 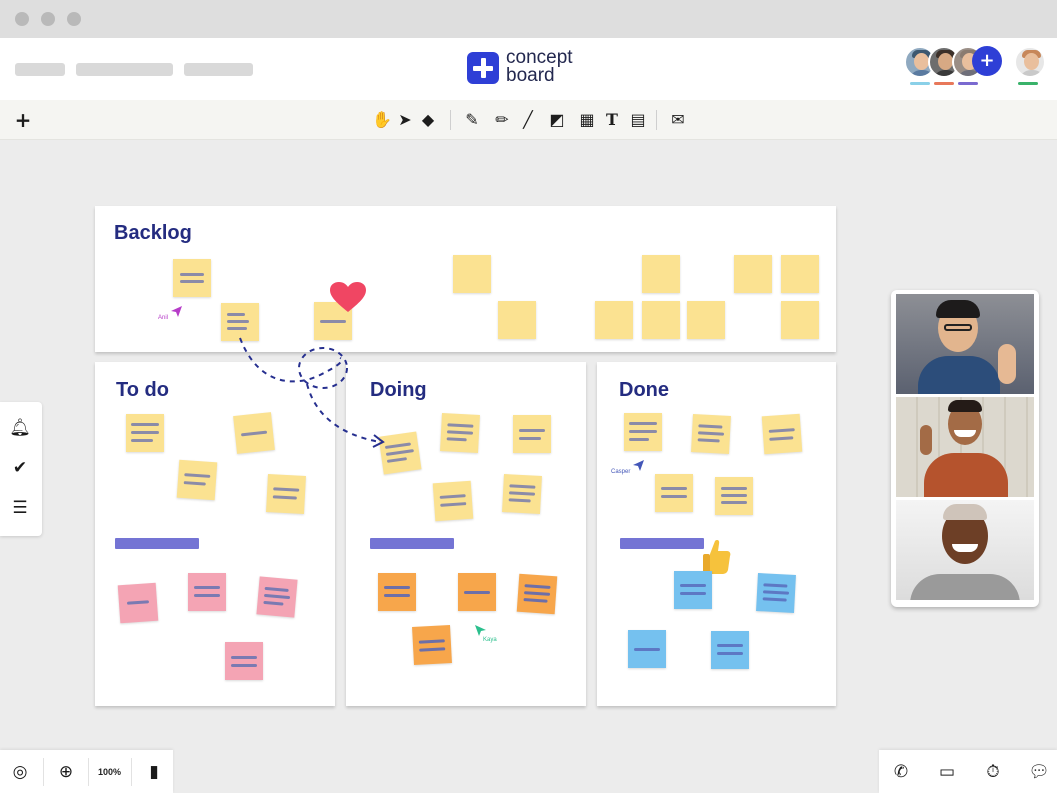 I want to click on window-maximize-button, so click(x=74, y=19).